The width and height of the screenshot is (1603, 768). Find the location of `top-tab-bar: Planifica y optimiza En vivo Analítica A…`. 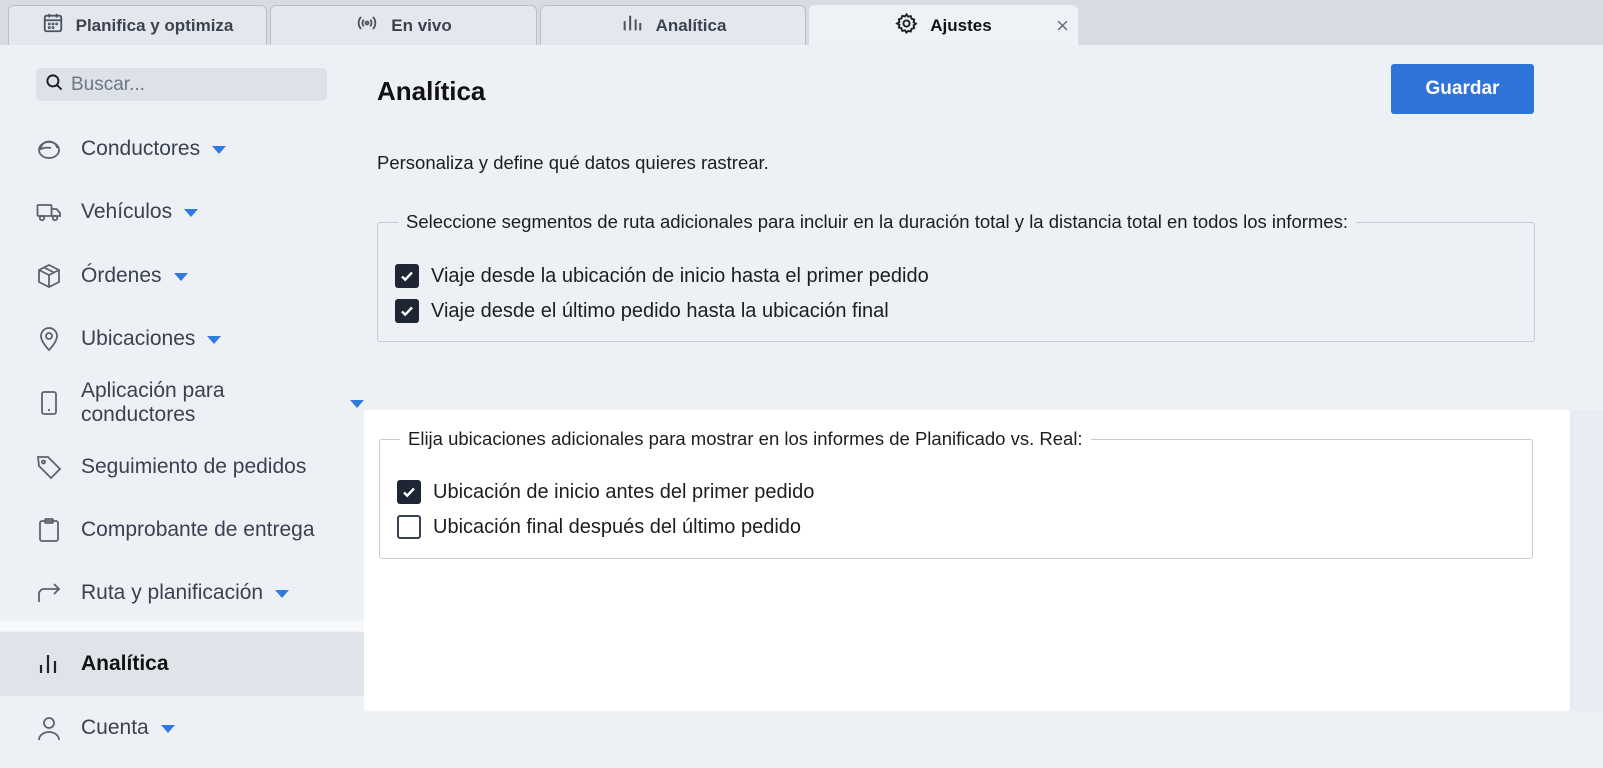

top-tab-bar: Planifica y optimiza En vivo Analítica A… is located at coordinates (801, 22).